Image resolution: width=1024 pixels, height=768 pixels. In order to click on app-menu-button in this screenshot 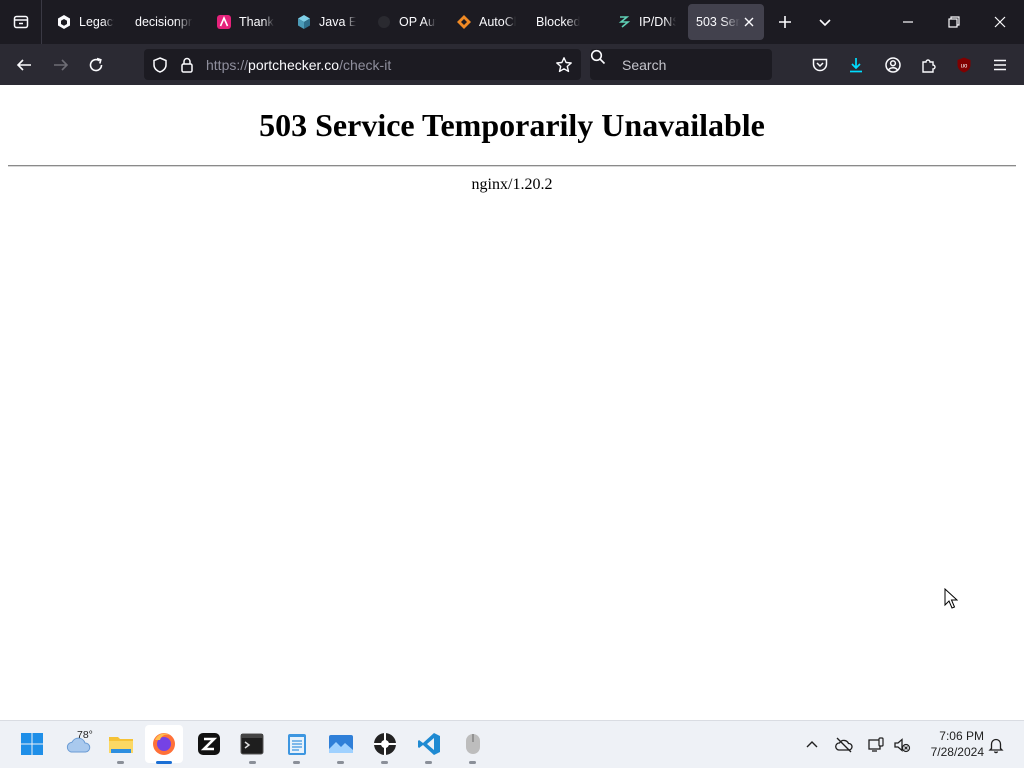, I will do `click(1000, 65)`.